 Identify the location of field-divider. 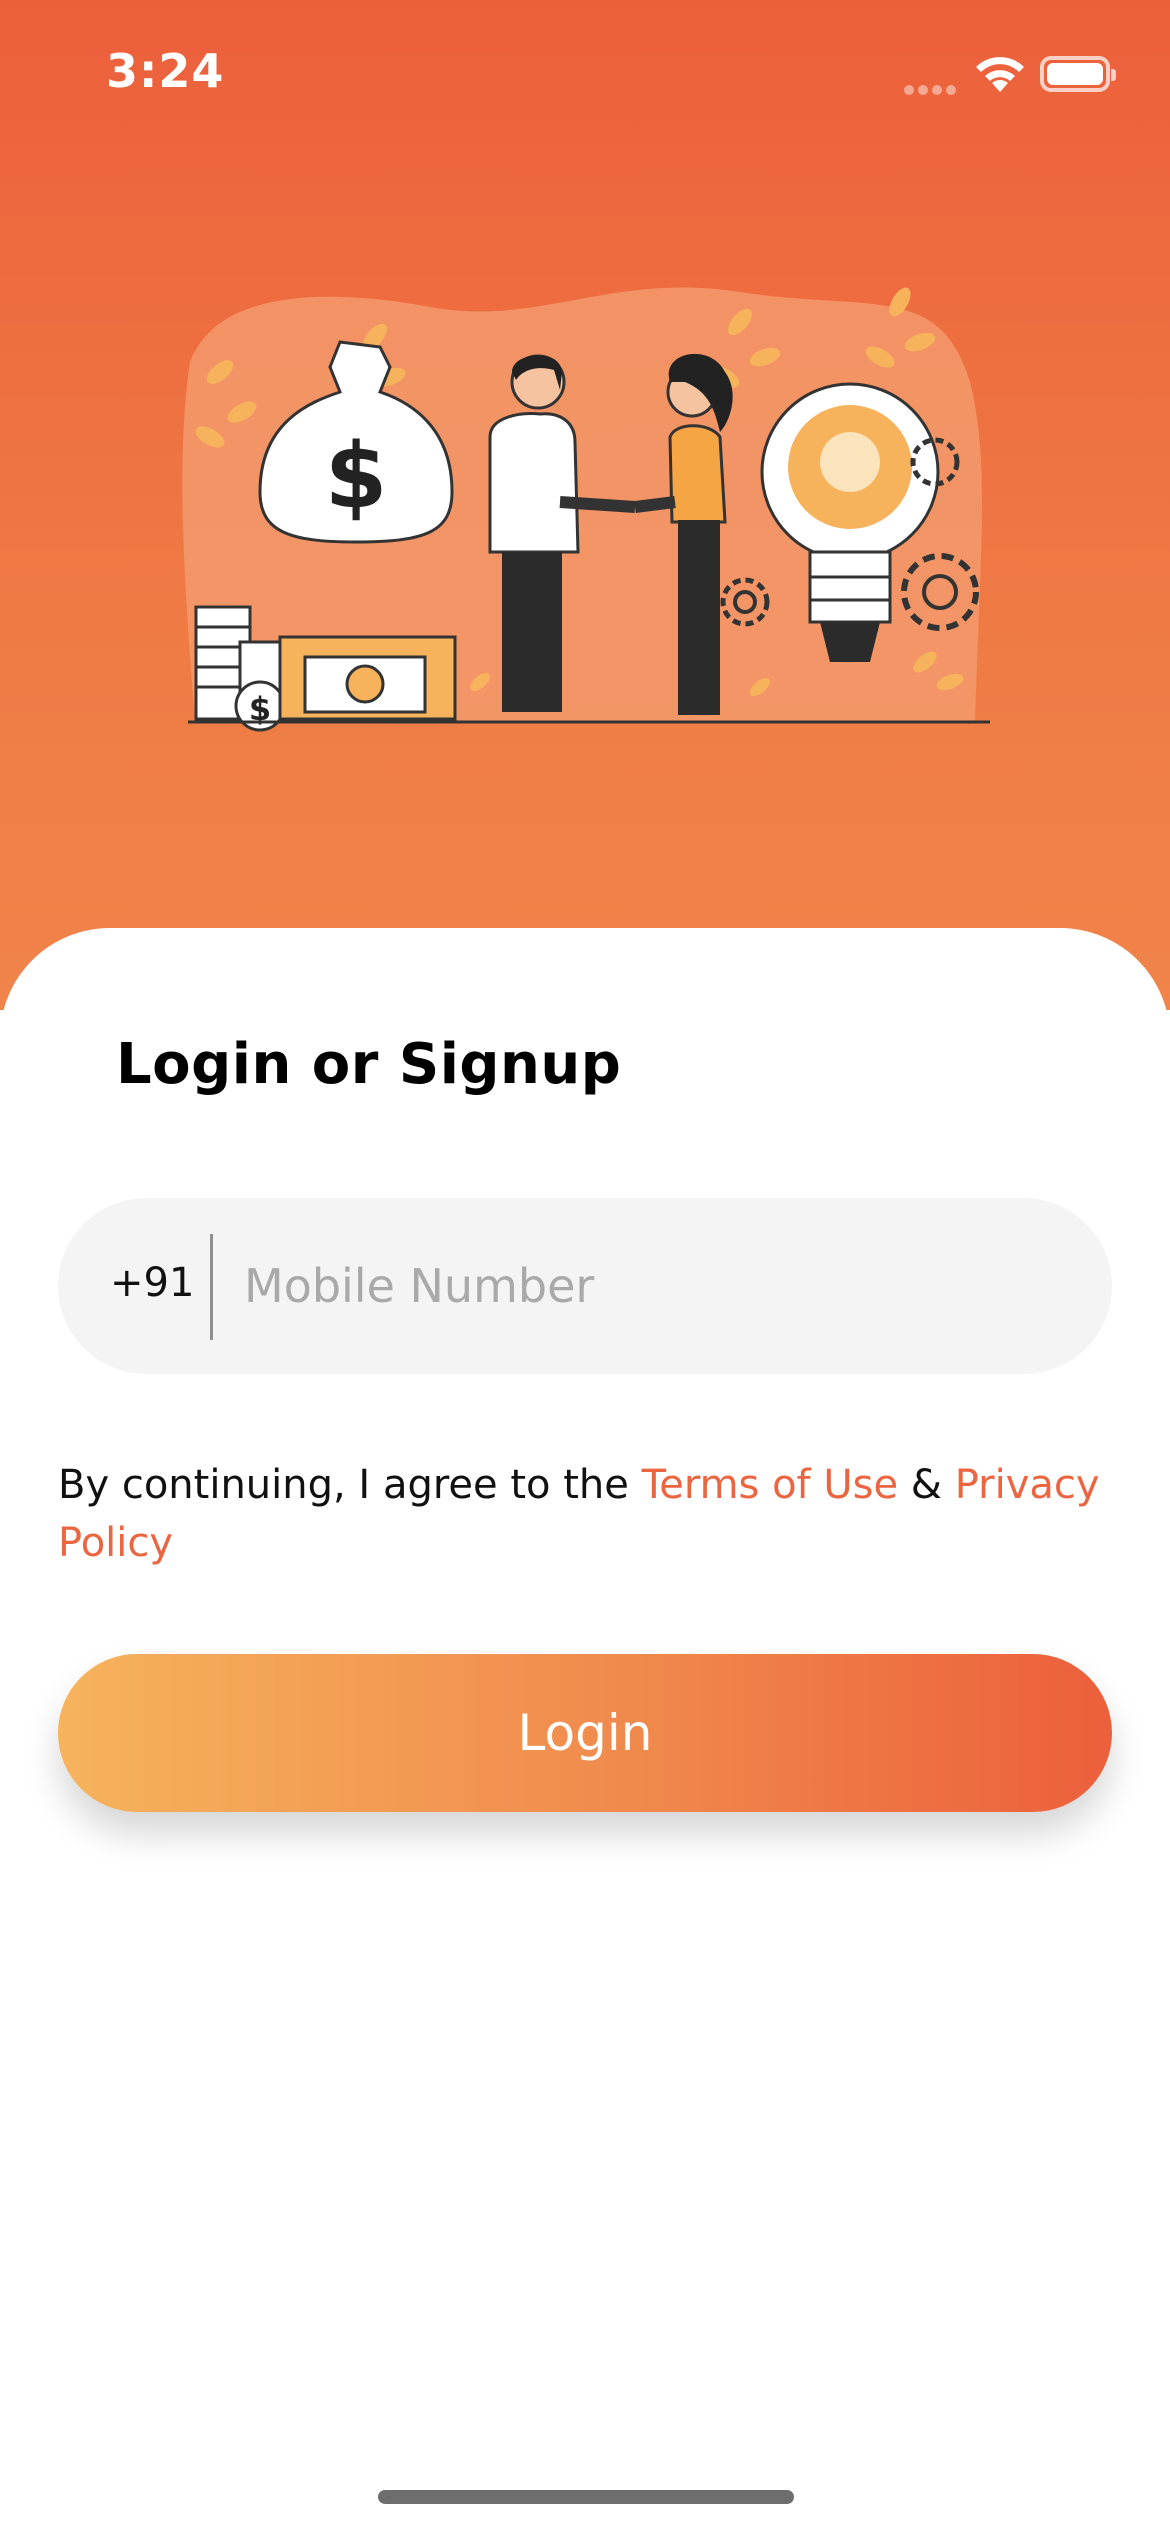
(211, 1287).